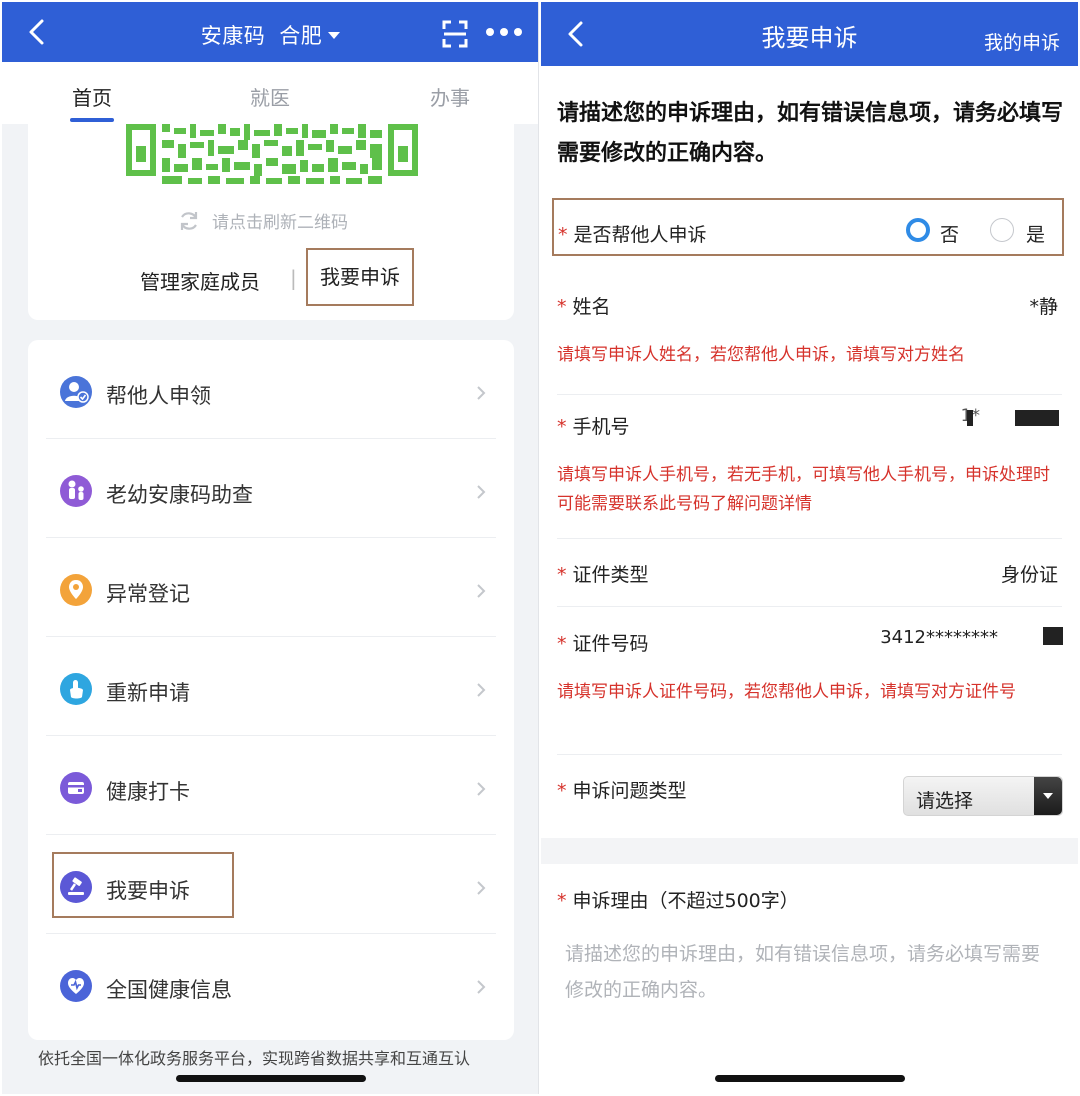 The height and width of the screenshot is (1096, 1080). Describe the element at coordinates (939, 637) in the screenshot. I see `id-number-value: 3412********` at that location.